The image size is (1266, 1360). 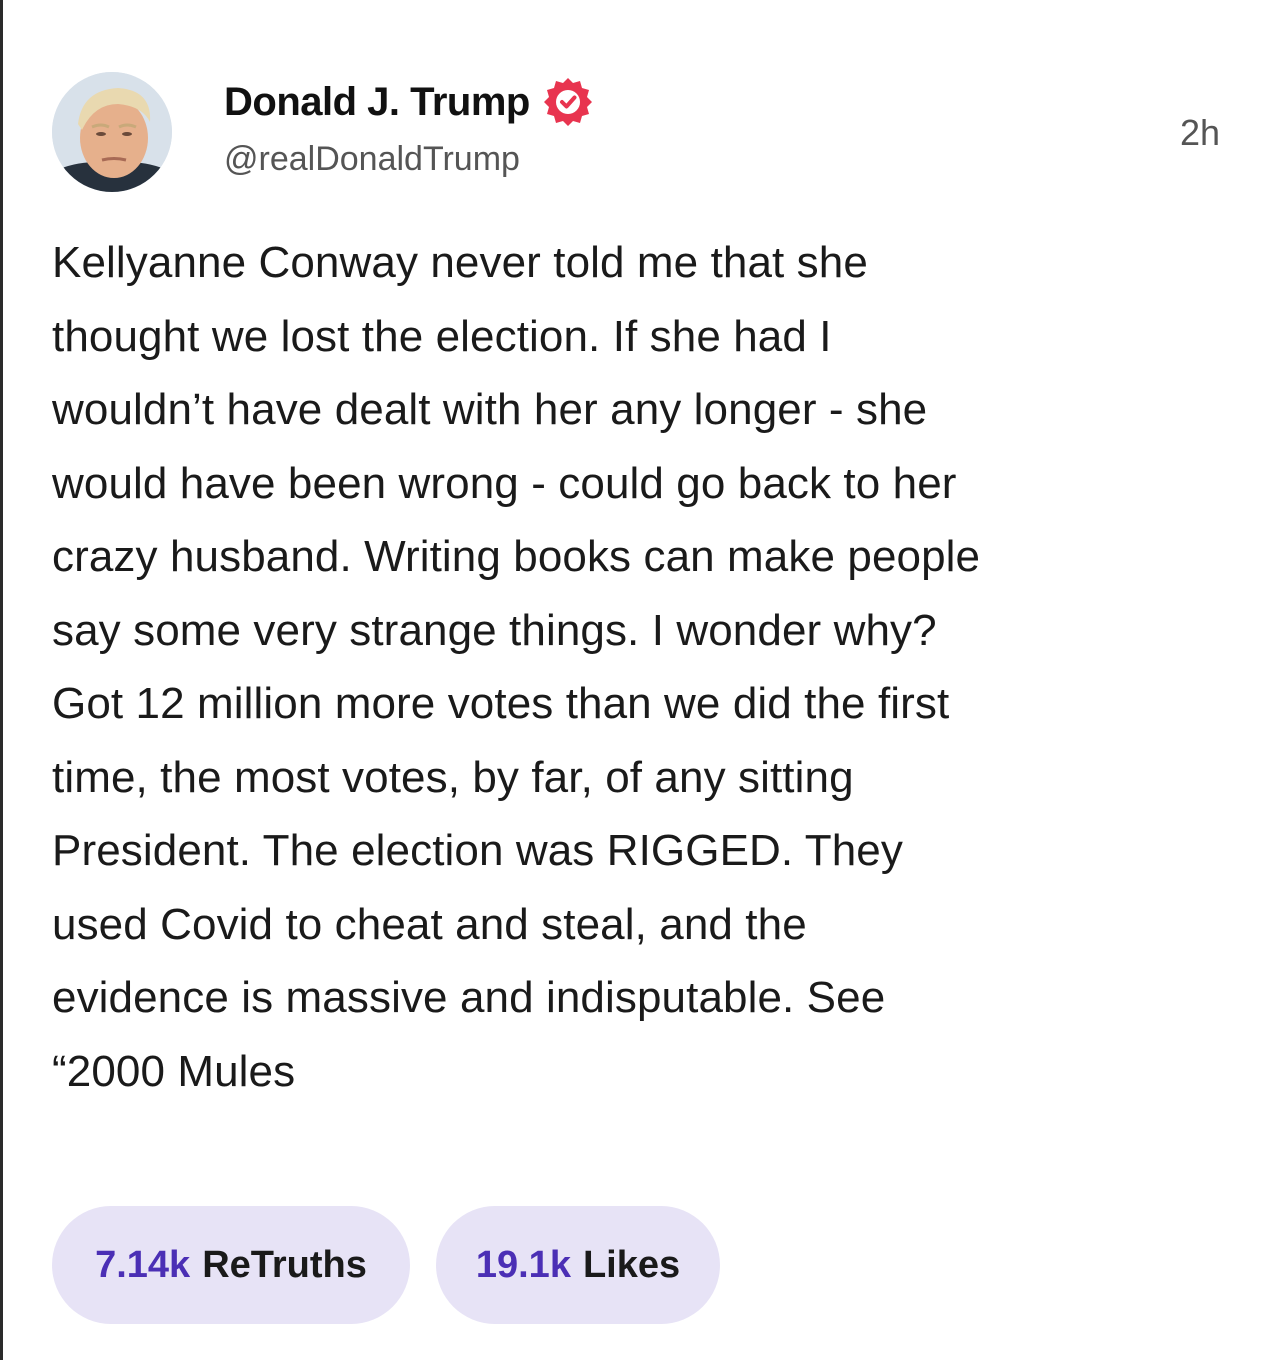 I want to click on author-row: Donald J. Trump, so click(x=409, y=102).